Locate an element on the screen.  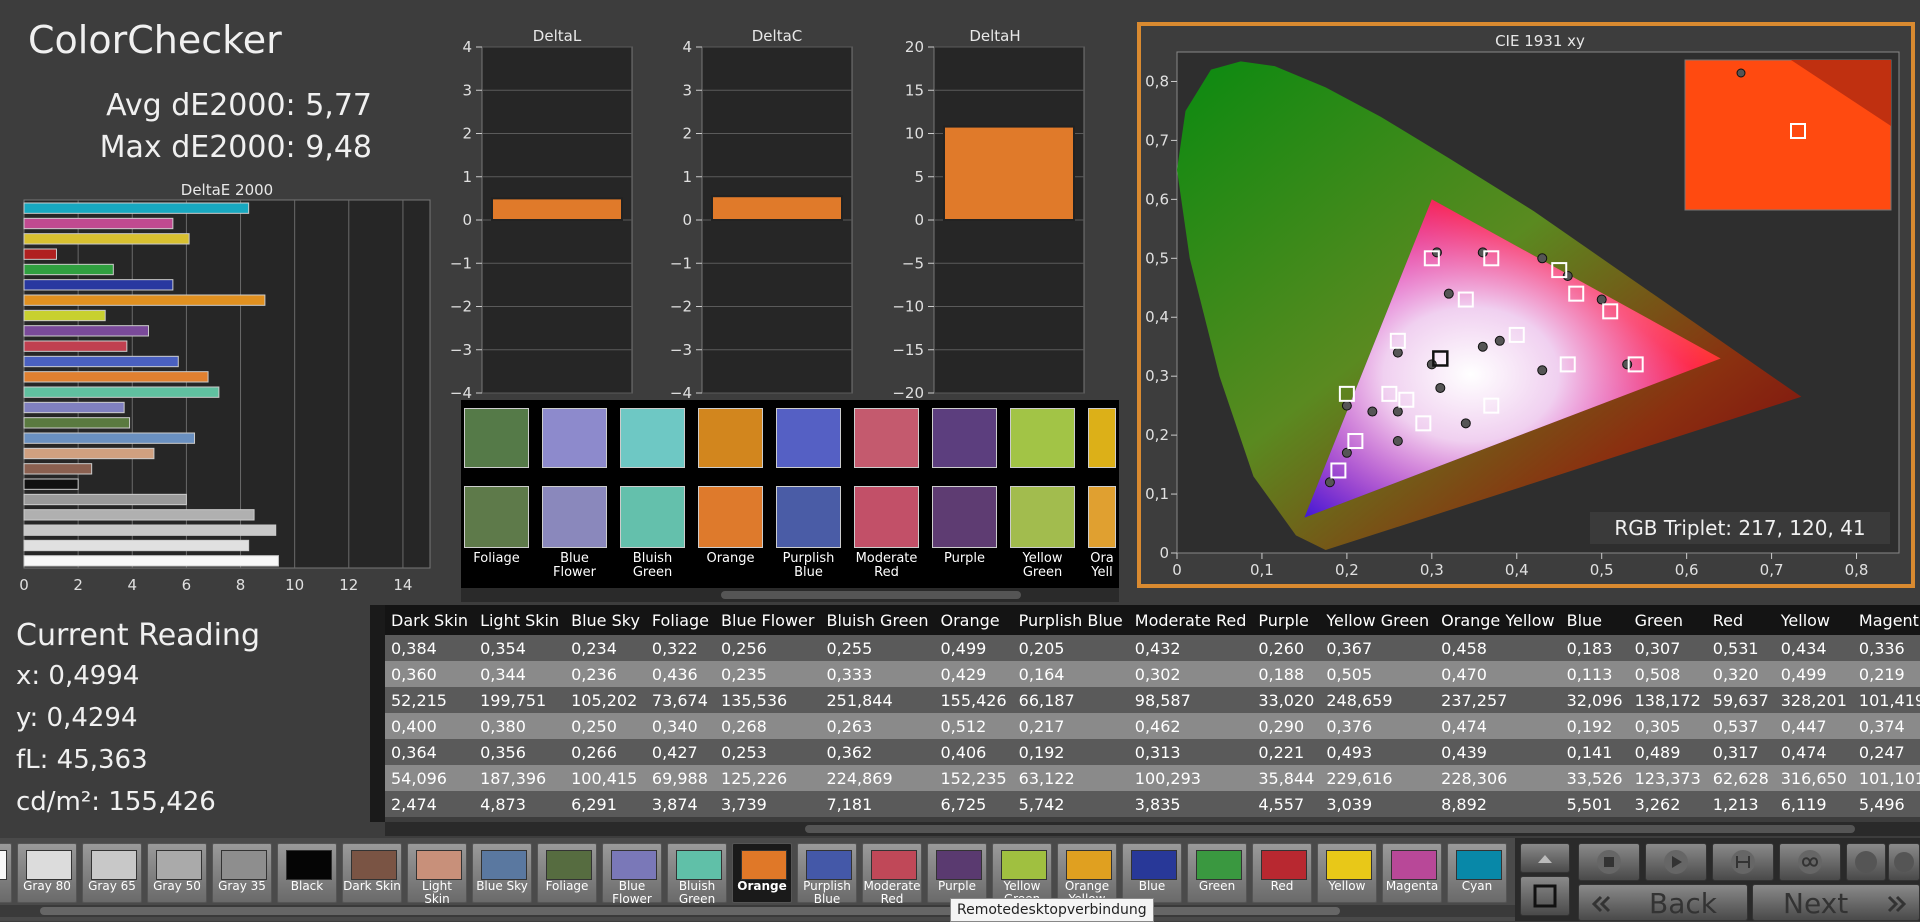
delta-y-tick: −10 is located at coordinates (908, 307).